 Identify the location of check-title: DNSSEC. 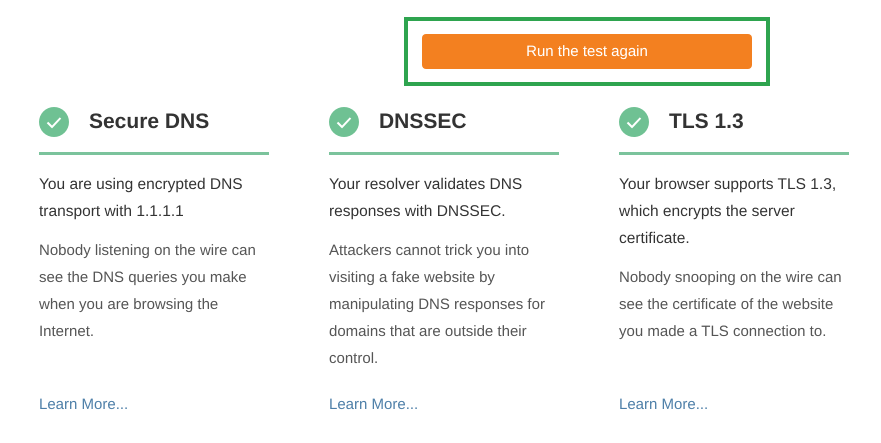
(423, 122).